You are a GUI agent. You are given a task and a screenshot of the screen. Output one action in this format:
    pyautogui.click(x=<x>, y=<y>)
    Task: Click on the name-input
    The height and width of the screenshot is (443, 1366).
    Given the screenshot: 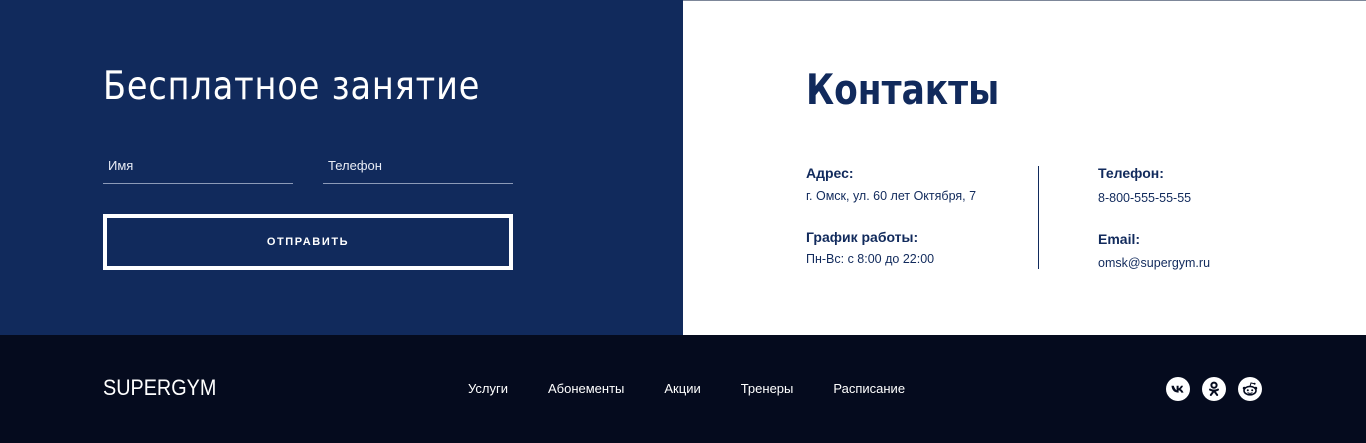 What is the action you would take?
    pyautogui.click(x=198, y=168)
    